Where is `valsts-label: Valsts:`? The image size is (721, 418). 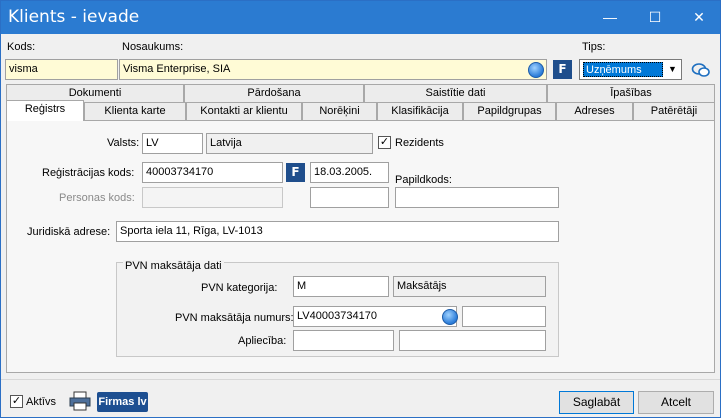 valsts-label: Valsts: is located at coordinates (123, 143).